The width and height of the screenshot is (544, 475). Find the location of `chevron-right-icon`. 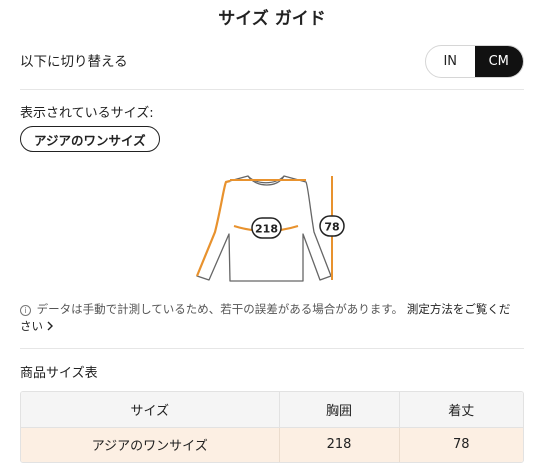

chevron-right-icon is located at coordinates (50, 326).